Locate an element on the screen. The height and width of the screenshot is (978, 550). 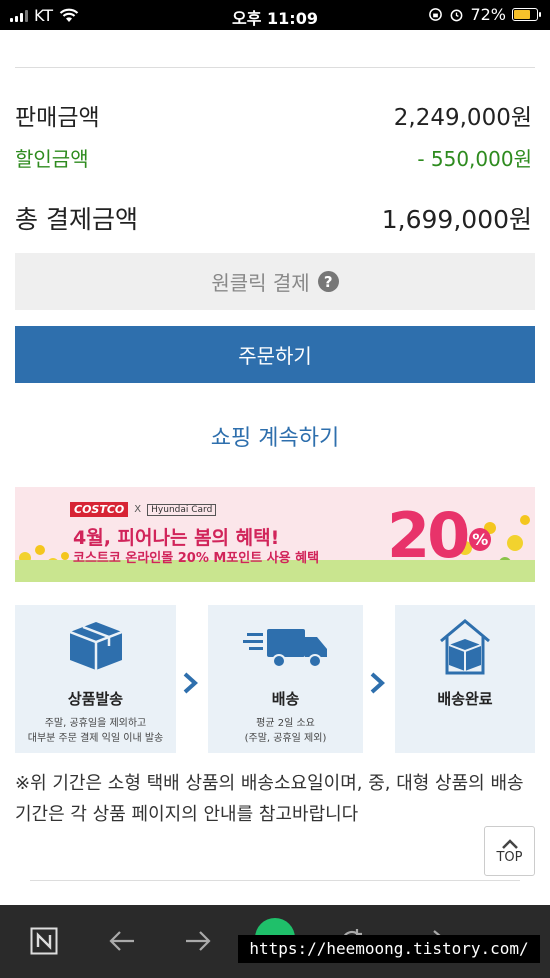
step-shipping-title: 상품발송 is located at coordinates (95, 699).